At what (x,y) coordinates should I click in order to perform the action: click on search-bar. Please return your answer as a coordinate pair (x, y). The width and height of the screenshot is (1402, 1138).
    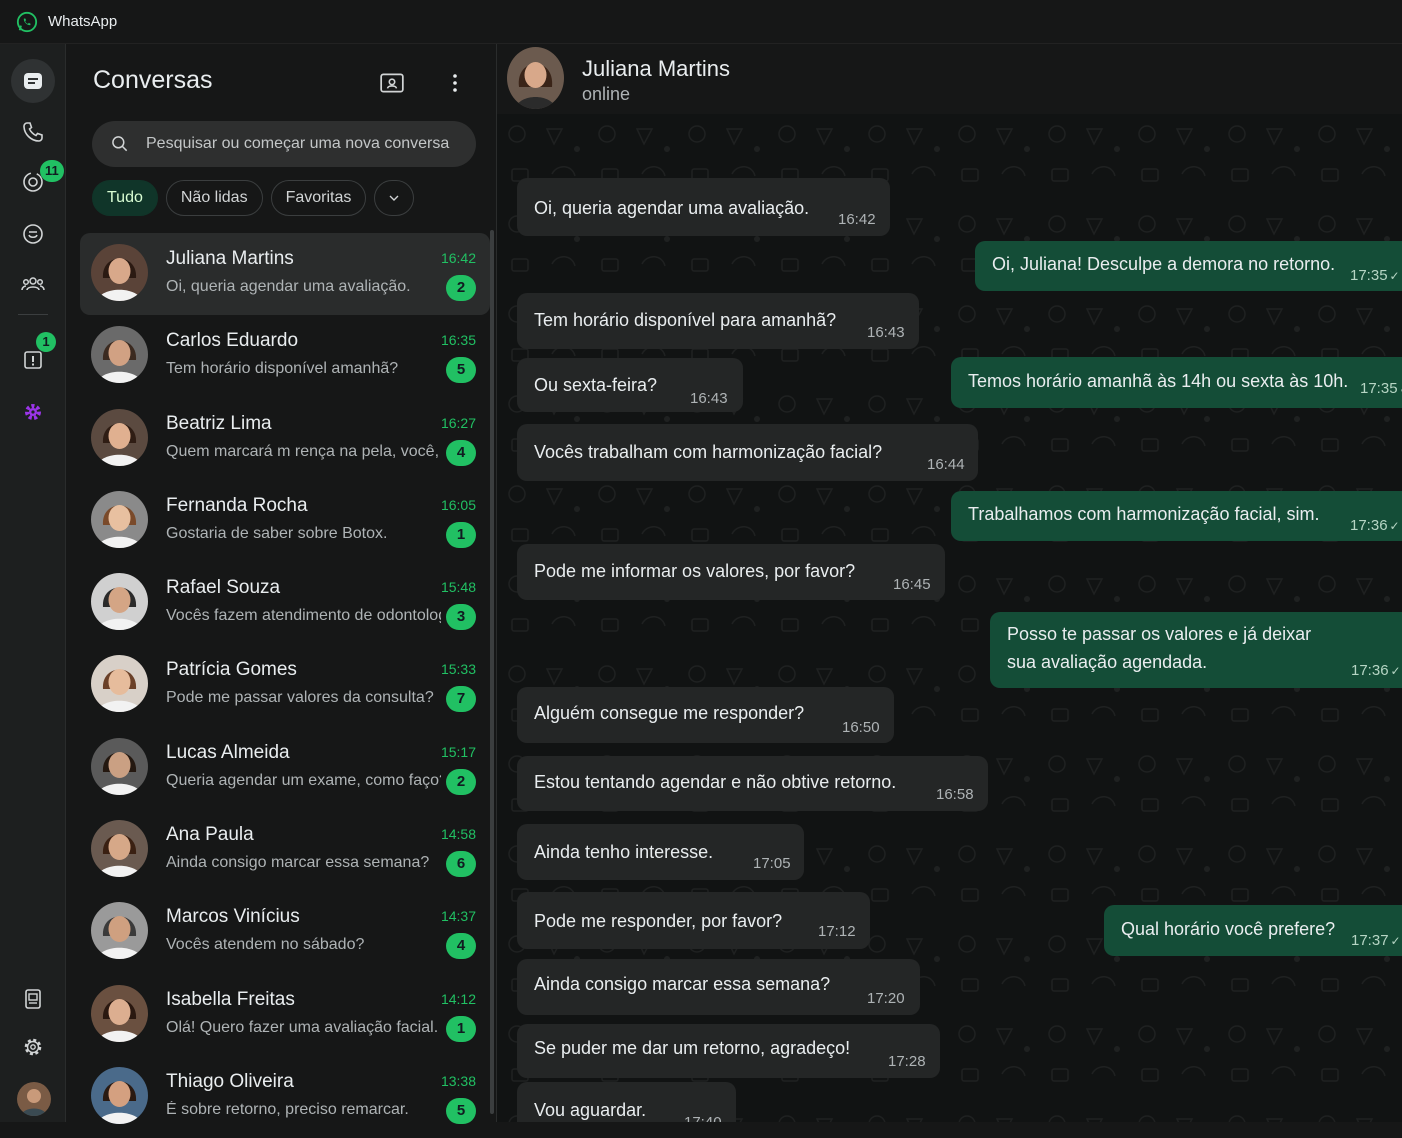
    Looking at the image, I should click on (284, 144).